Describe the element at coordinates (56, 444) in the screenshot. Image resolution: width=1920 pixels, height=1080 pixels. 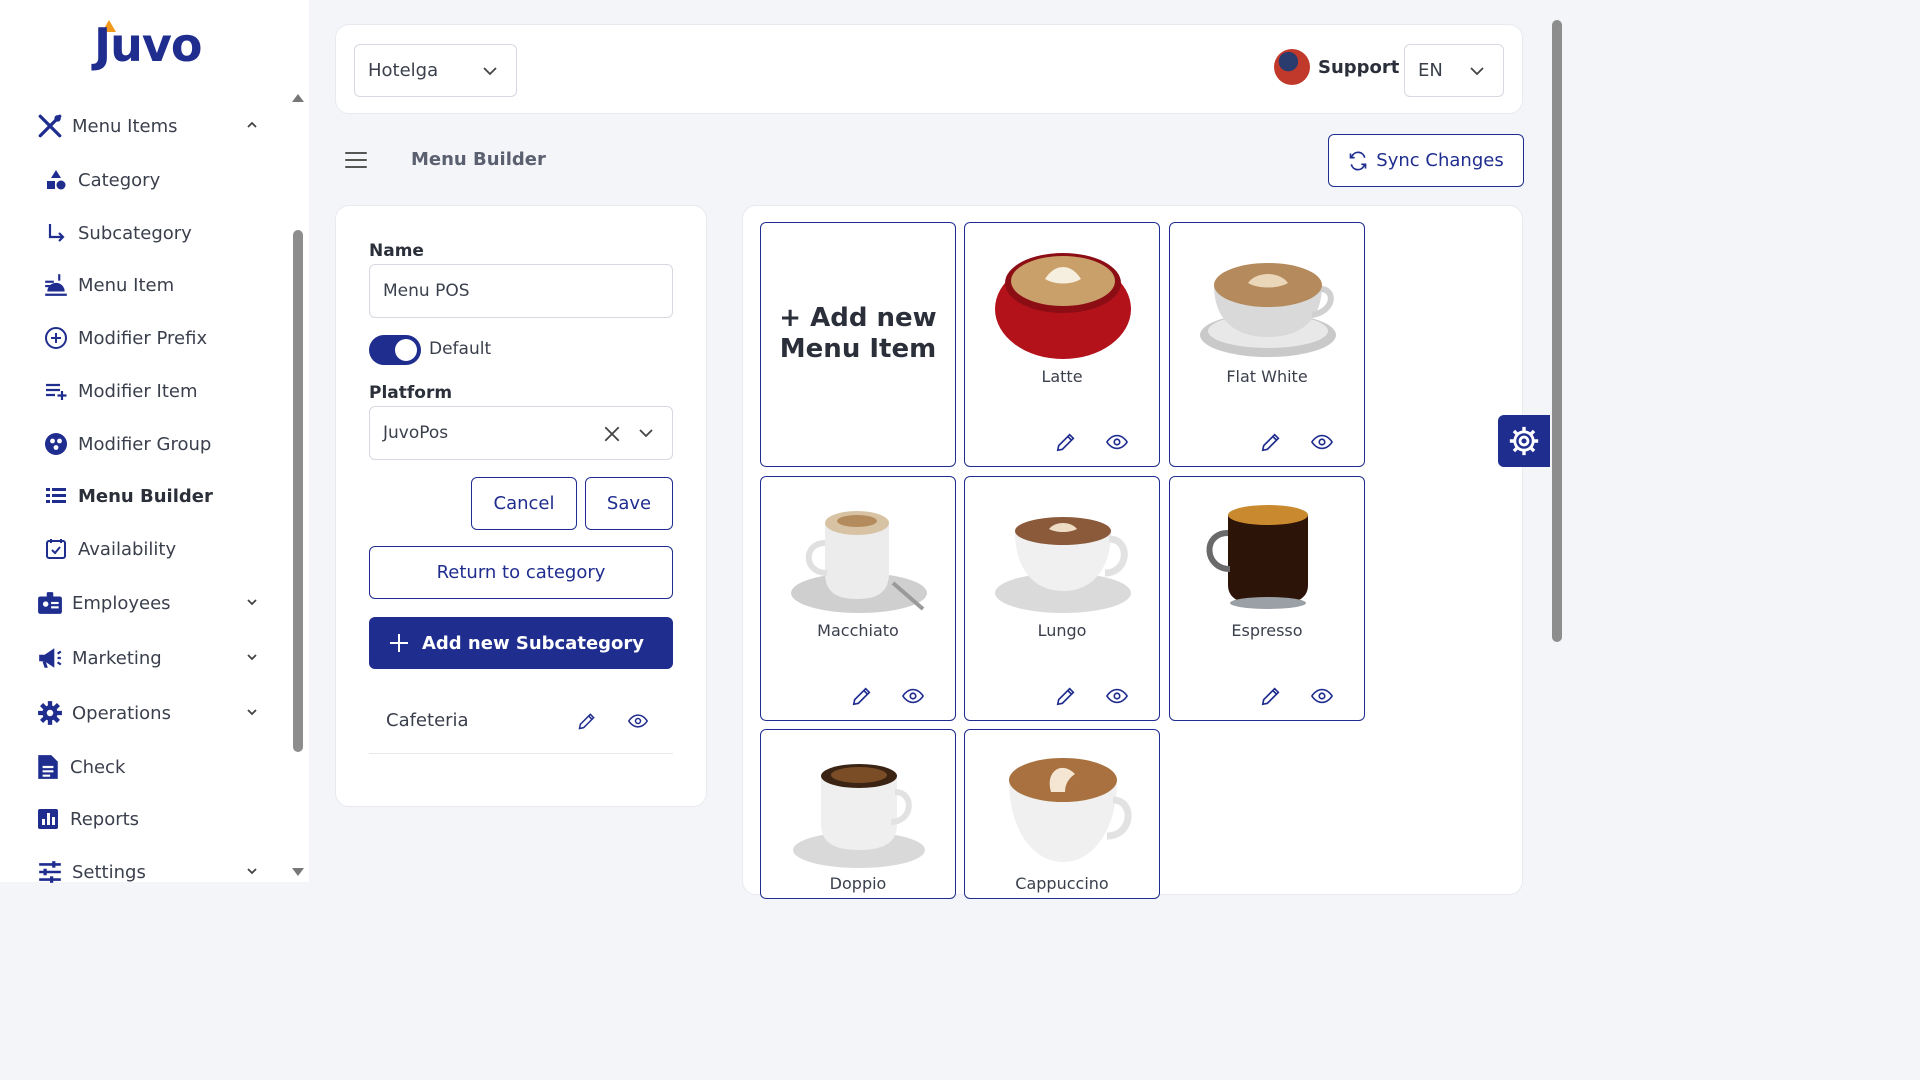
I see `group-circle-icon` at that location.